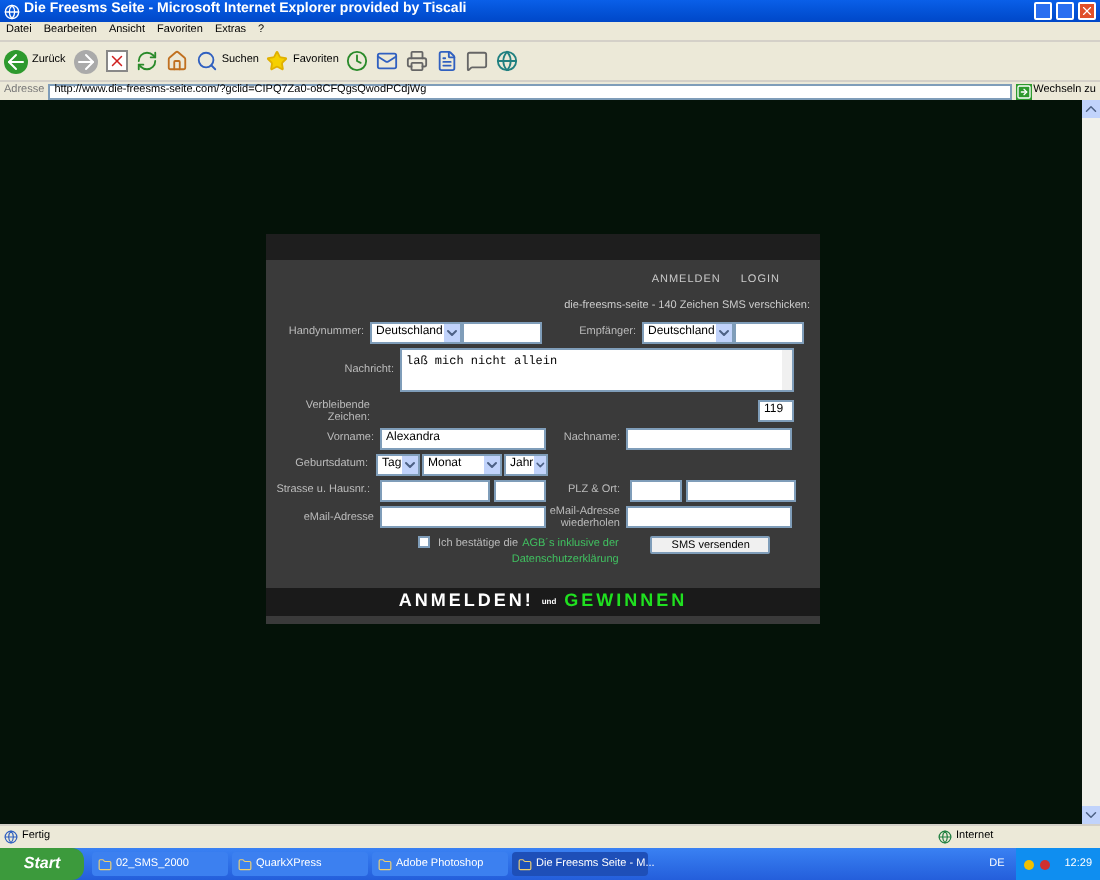  I want to click on house-number-field, so click(520, 490).